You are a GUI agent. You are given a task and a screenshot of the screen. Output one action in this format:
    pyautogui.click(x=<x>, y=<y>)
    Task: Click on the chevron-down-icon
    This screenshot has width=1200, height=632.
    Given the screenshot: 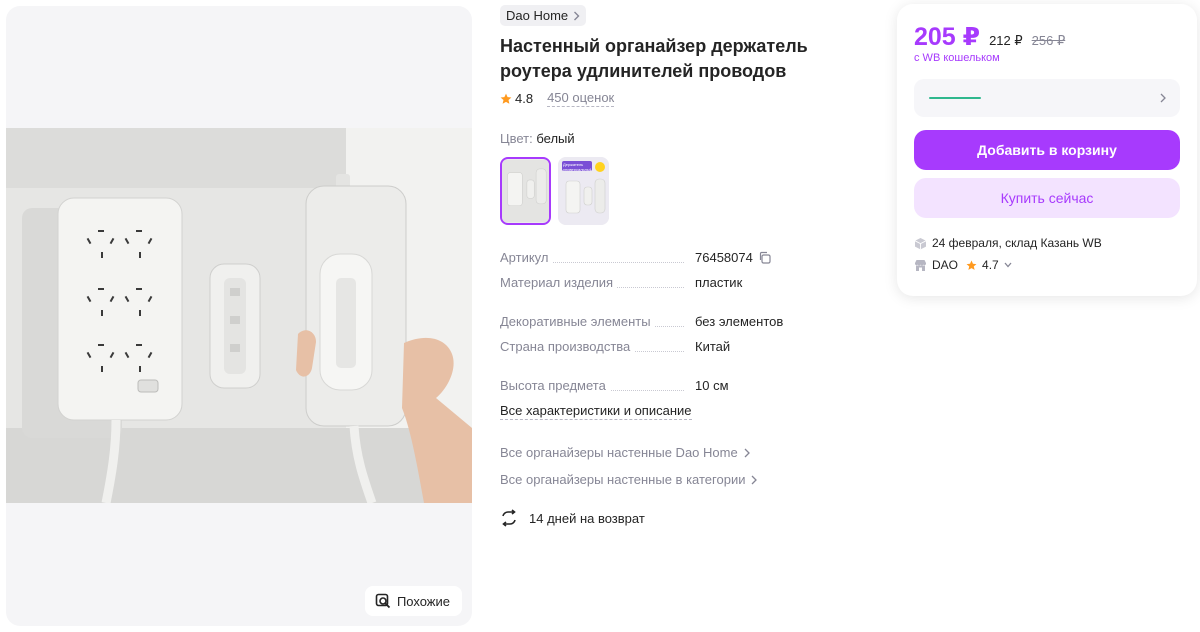 What is the action you would take?
    pyautogui.click(x=1008, y=265)
    